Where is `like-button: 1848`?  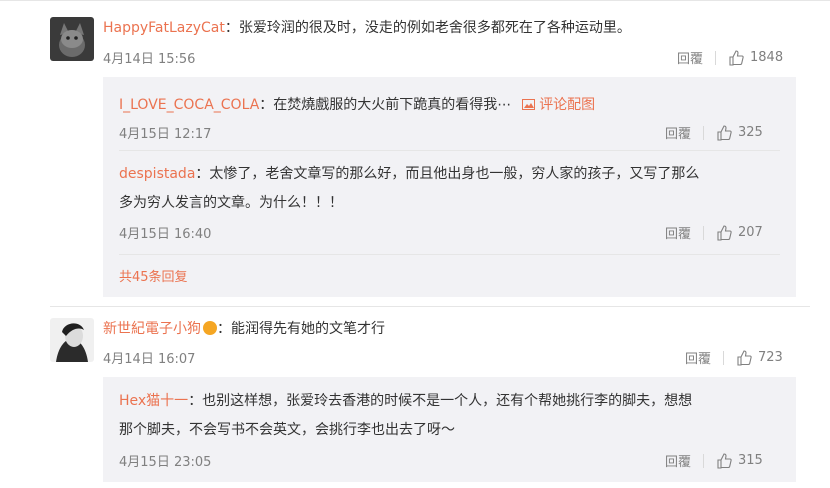 like-button: 1848 is located at coordinates (756, 57).